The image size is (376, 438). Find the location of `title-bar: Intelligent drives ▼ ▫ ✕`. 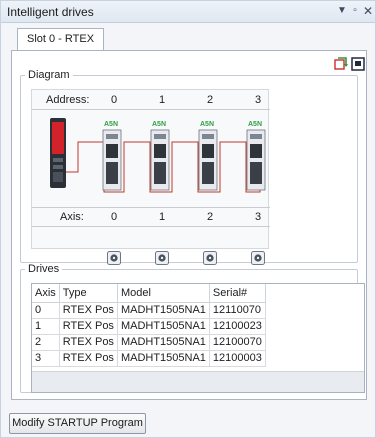

title-bar: Intelligent drives ▼ ▫ ✕ is located at coordinates (188, 12).